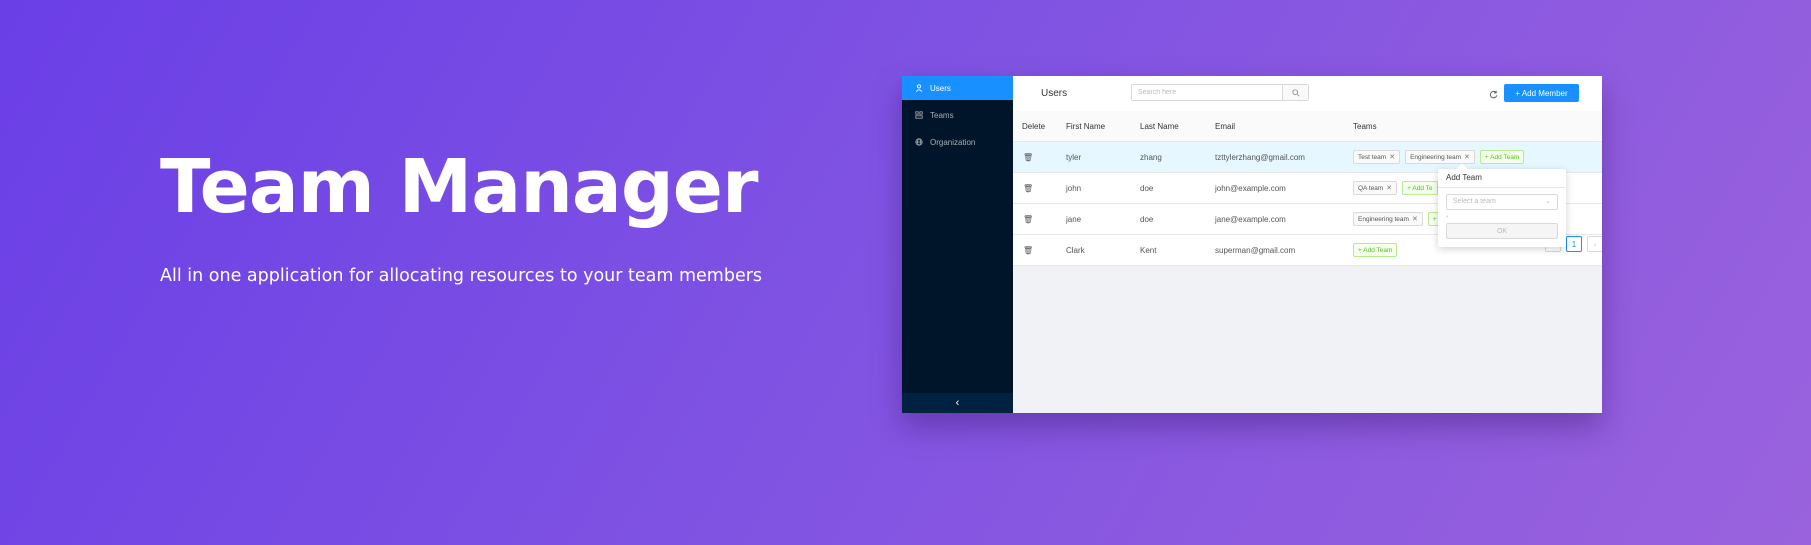  Describe the element at coordinates (1250, 219) in the screenshot. I see `email-cell: jane@example.com` at that location.